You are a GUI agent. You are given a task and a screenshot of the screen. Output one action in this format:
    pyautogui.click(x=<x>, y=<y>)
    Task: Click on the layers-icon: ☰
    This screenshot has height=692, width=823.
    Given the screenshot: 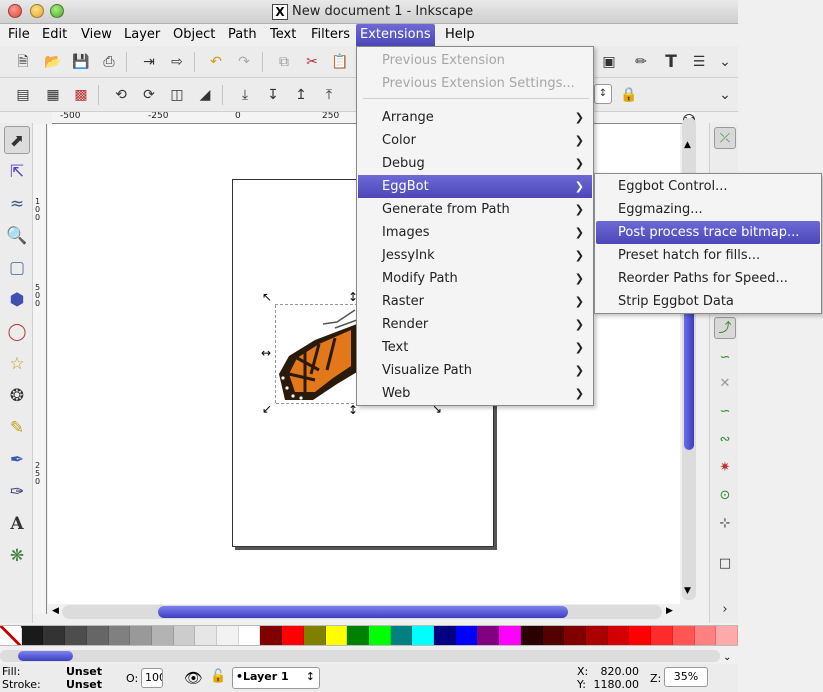 What is the action you would take?
    pyautogui.click(x=699, y=62)
    